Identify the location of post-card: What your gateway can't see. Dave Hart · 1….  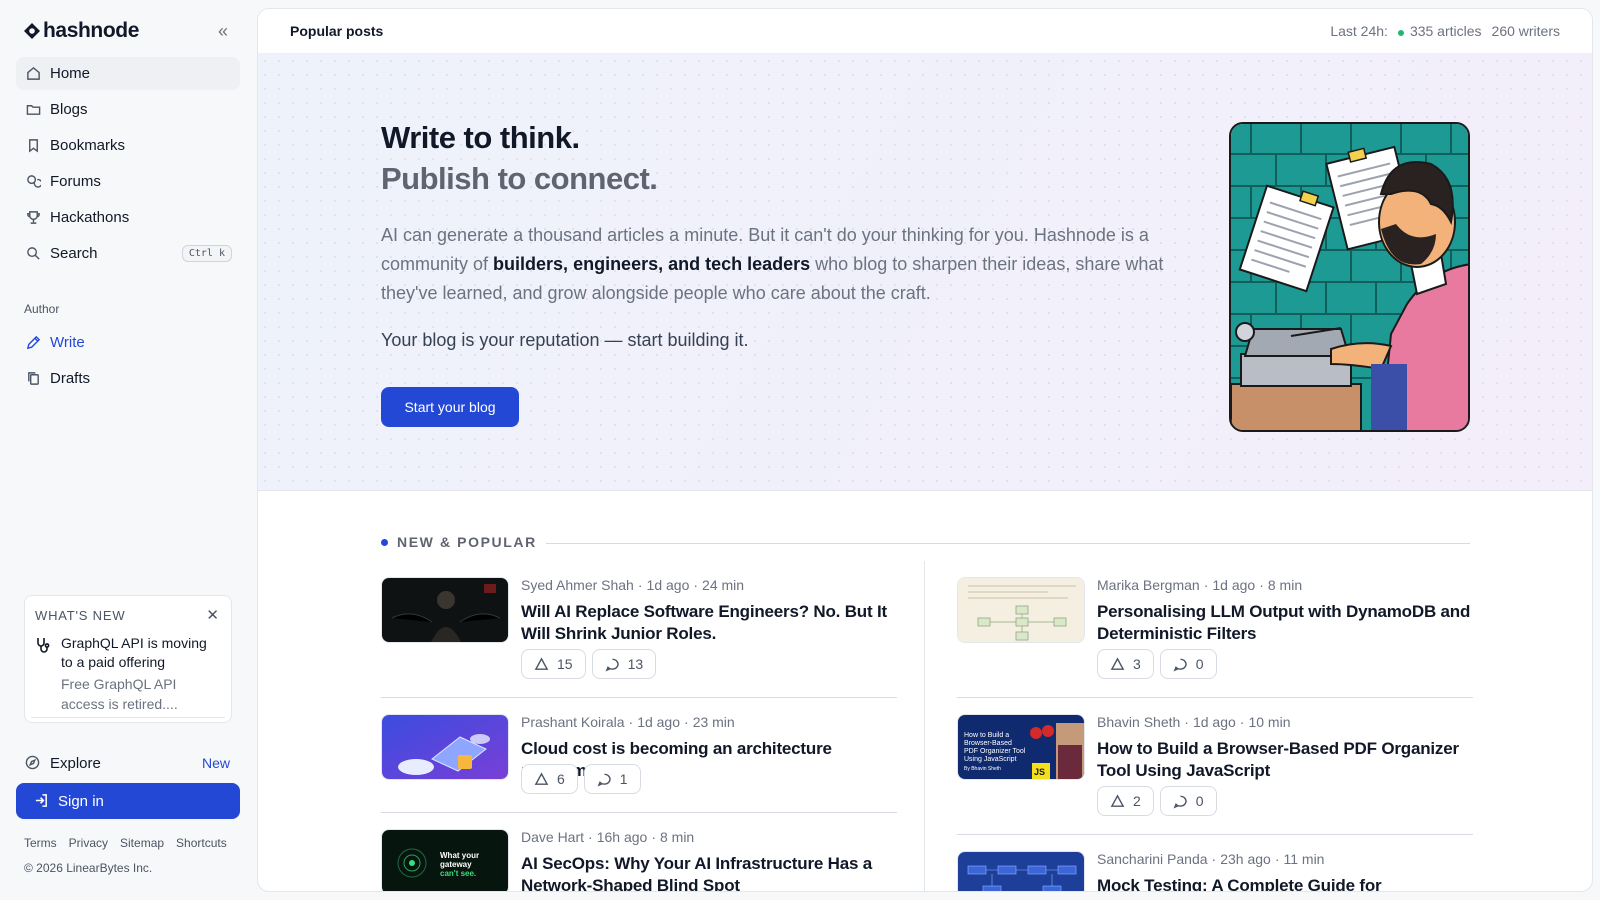
(639, 860).